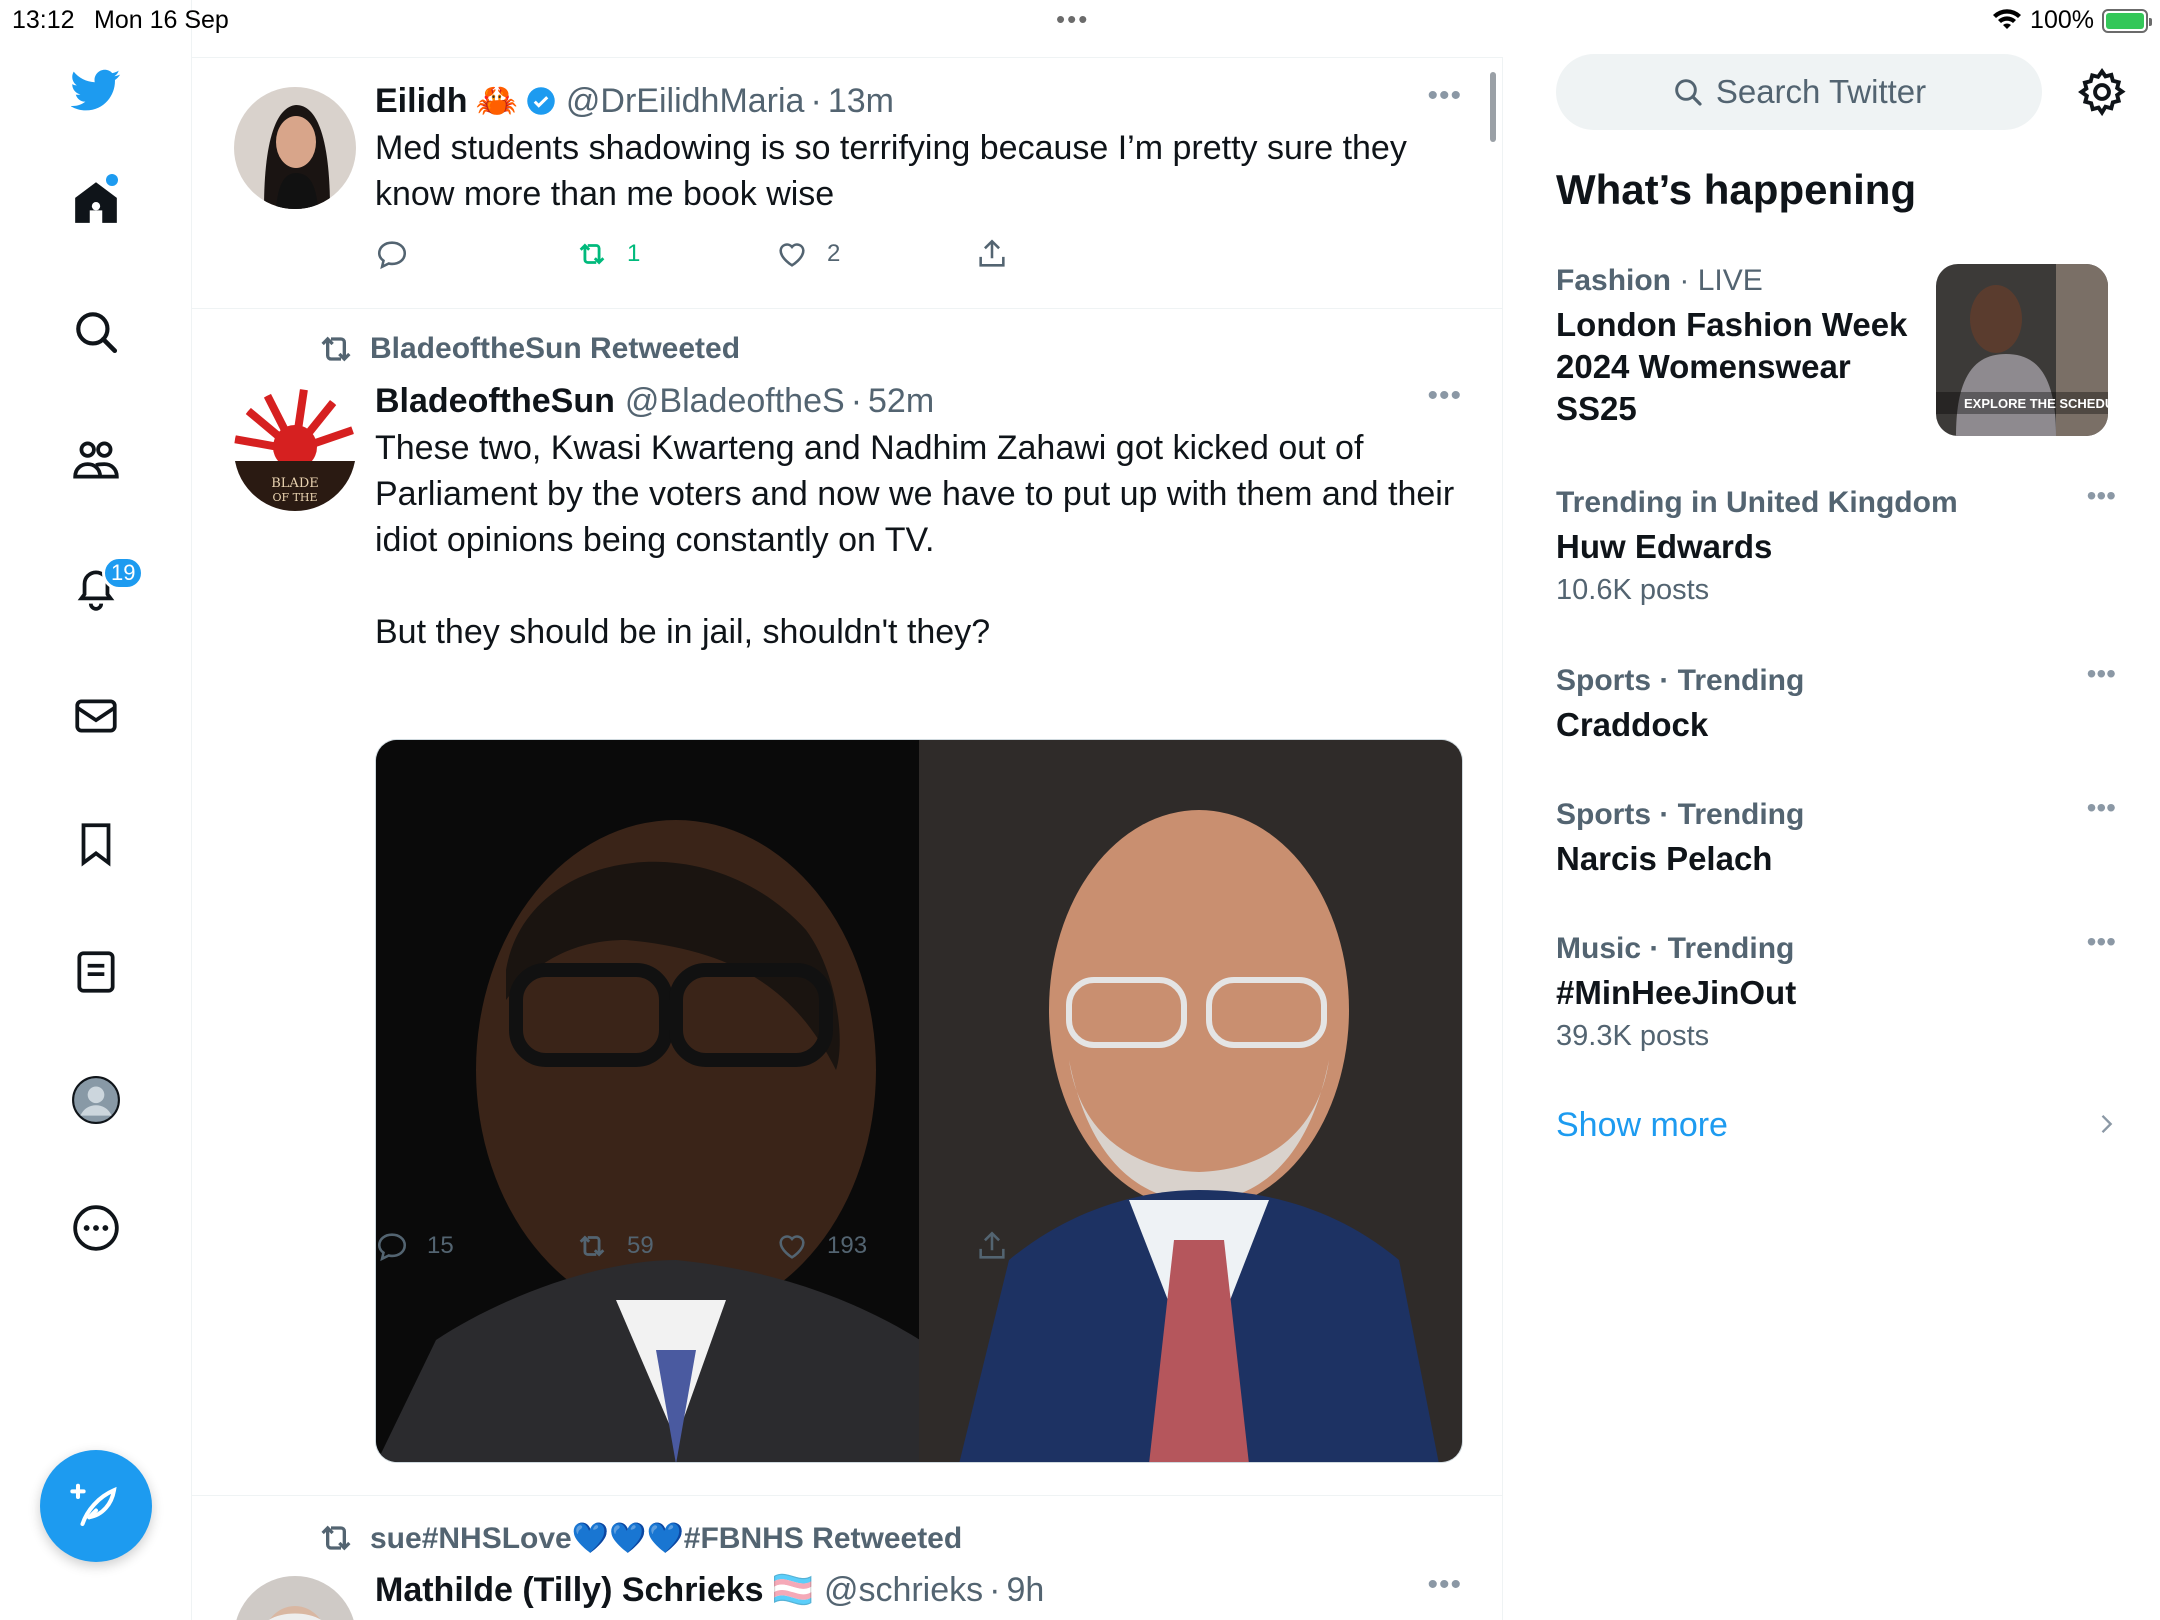  What do you see at coordinates (647, 1101) in the screenshot?
I see `media-left-photo` at bounding box center [647, 1101].